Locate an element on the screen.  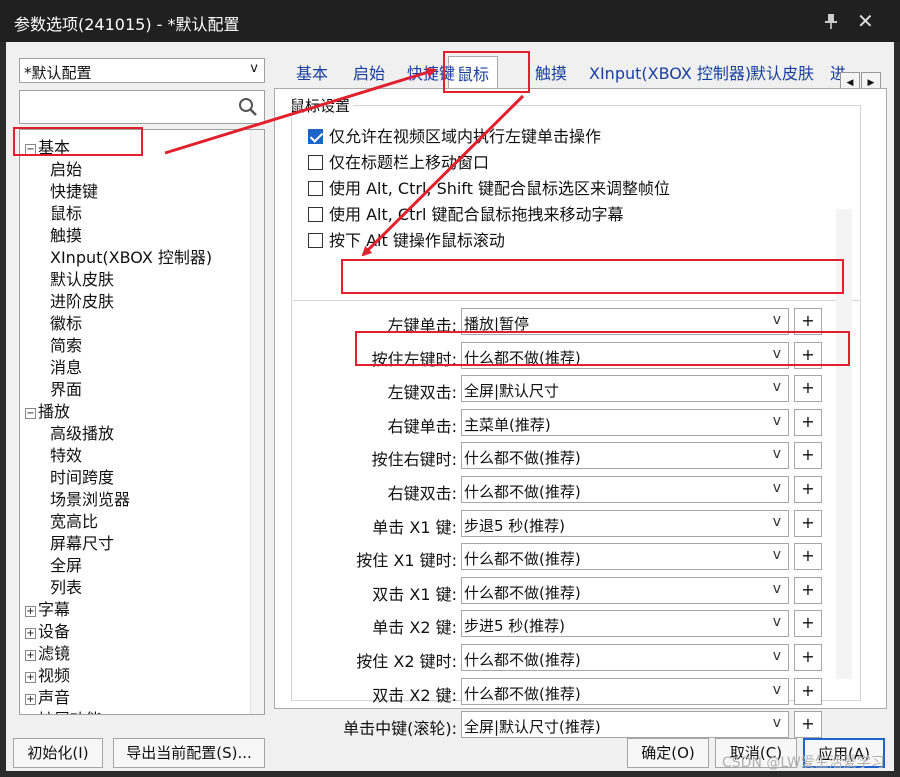
action-value: 步进5 秒(推荐) is located at coordinates (515, 626).